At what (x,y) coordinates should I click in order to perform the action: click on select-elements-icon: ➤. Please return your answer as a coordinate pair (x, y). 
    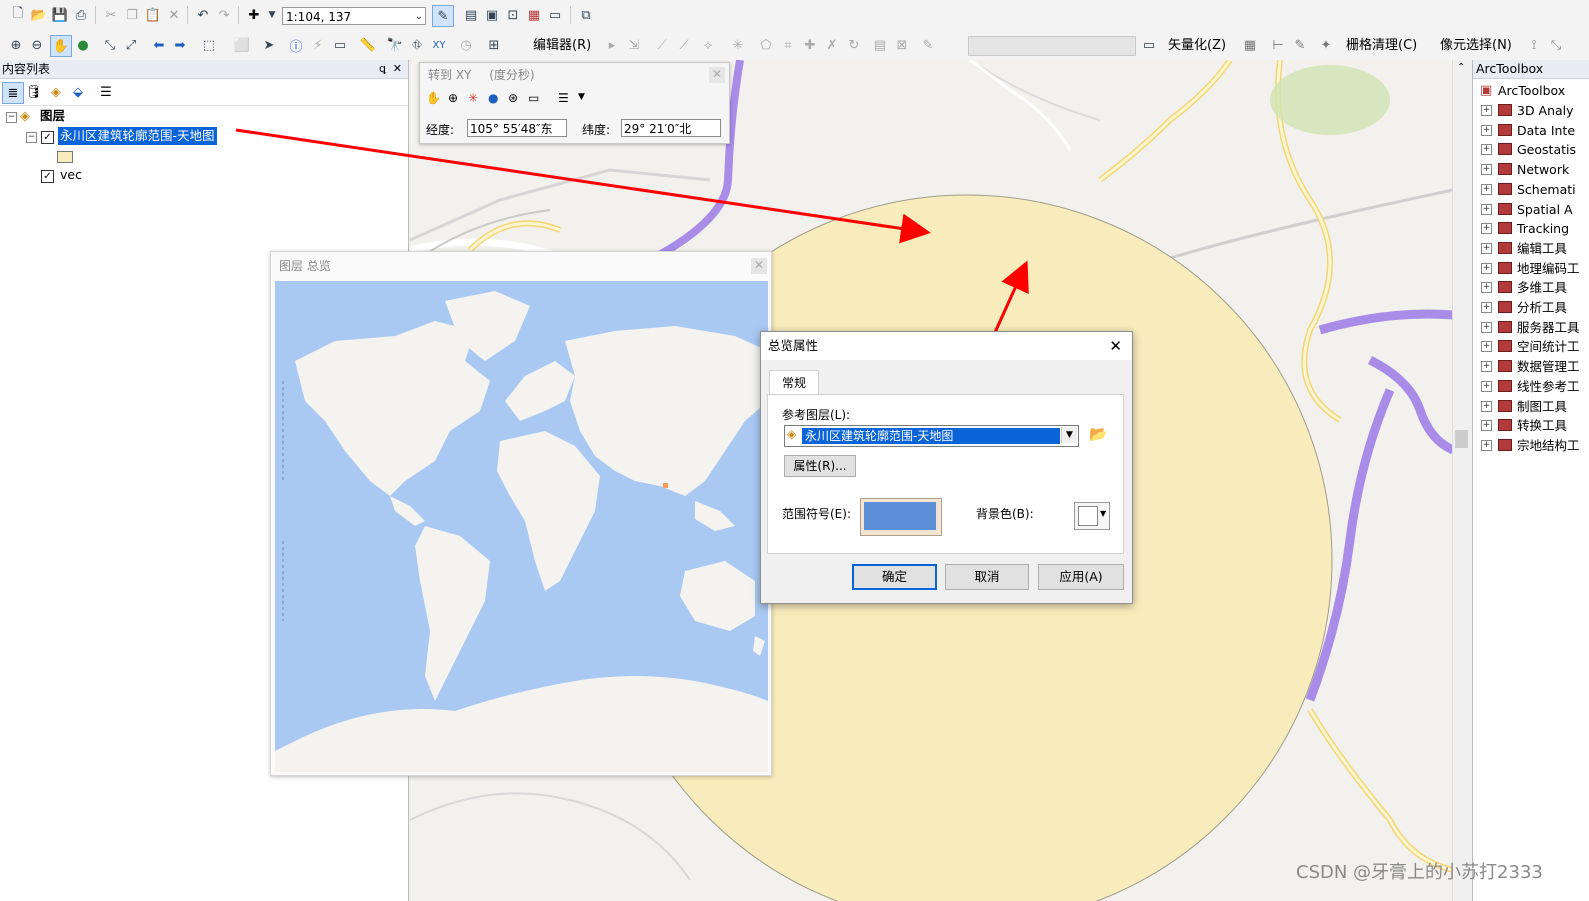
    Looking at the image, I should click on (269, 45).